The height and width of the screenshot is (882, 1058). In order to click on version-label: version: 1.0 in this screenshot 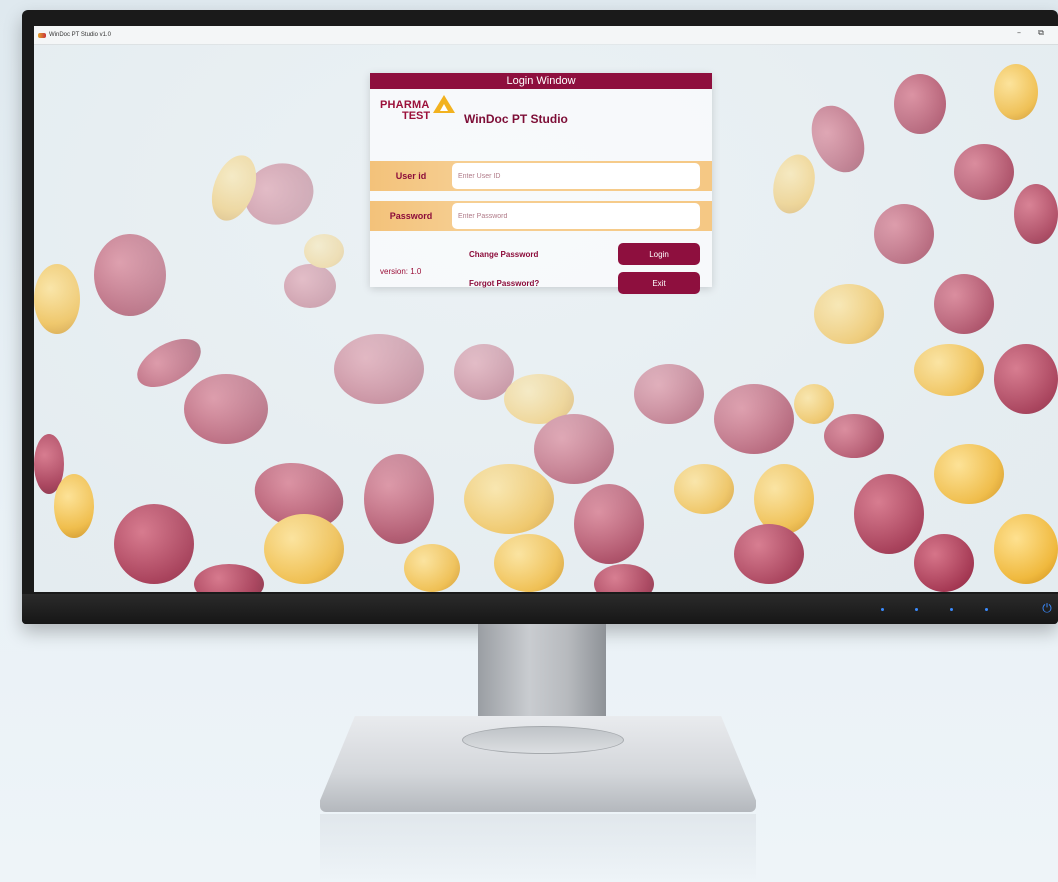, I will do `click(401, 271)`.